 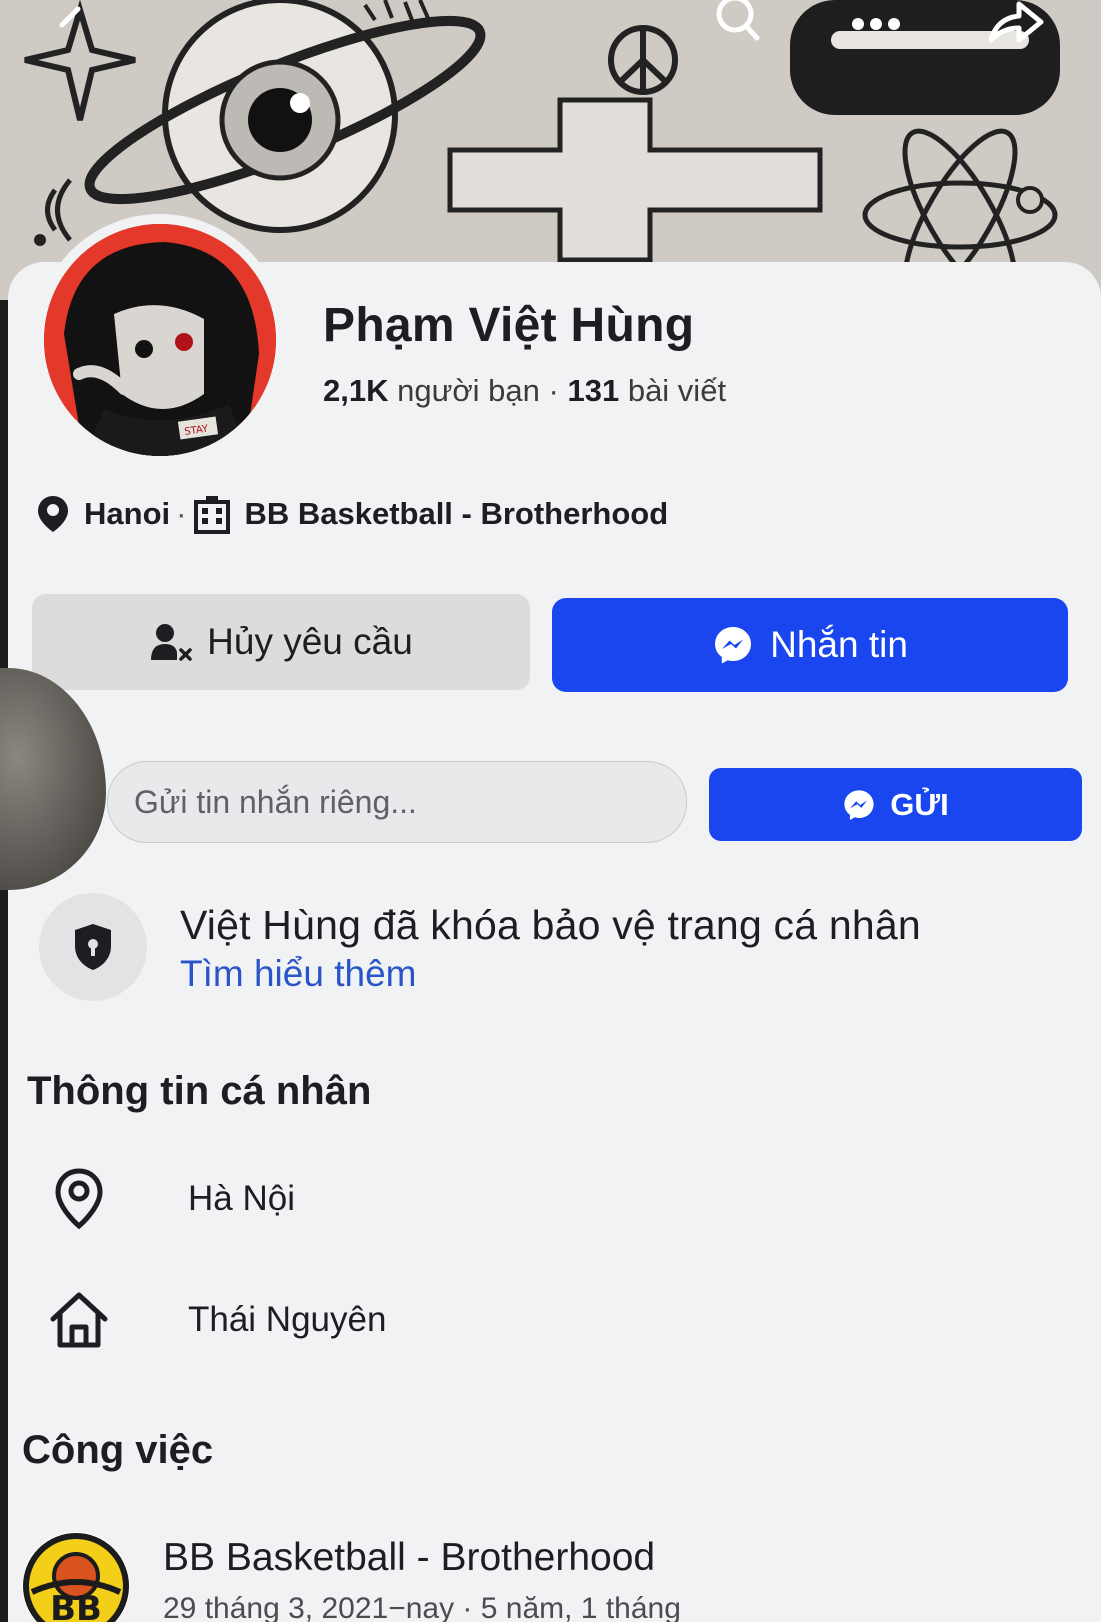 I want to click on profile-meta-row: Hanoi · BB Basketball - Brotherhood, so click(x=352, y=514).